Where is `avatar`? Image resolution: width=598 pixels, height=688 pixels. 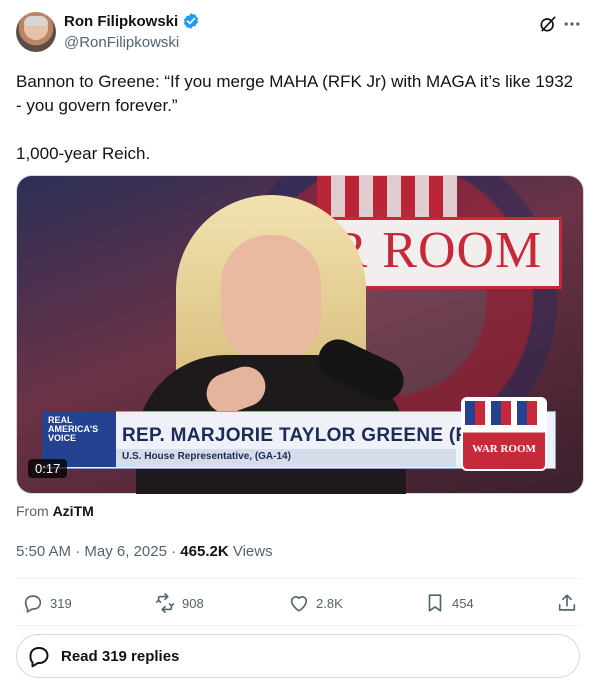
avatar is located at coordinates (36, 32).